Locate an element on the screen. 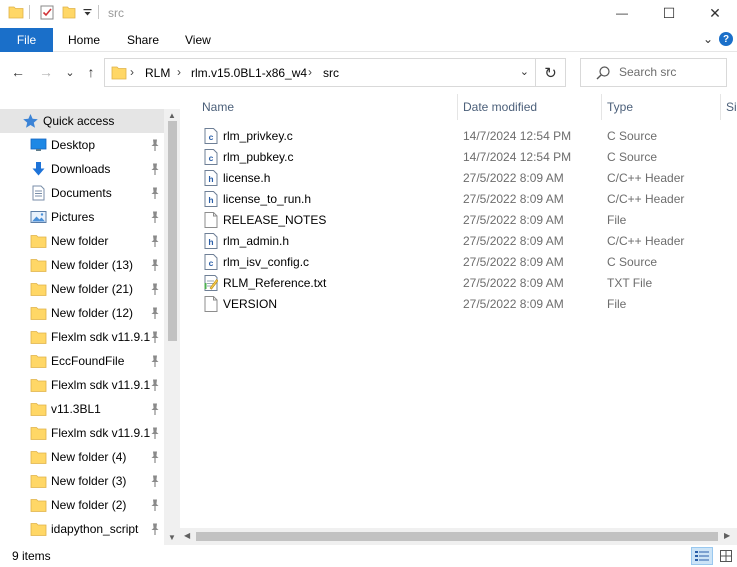  address-dropdown-icon: ⌄ is located at coordinates (524, 71).